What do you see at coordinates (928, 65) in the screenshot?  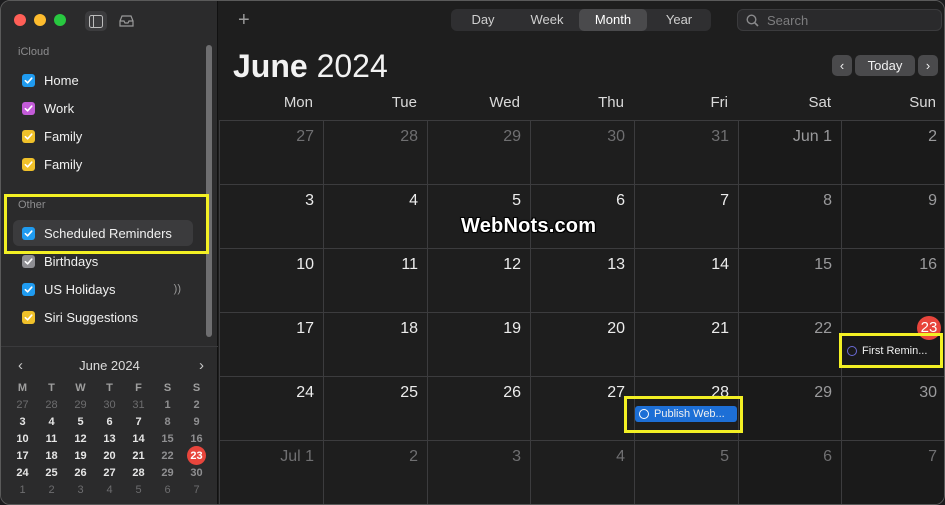 I see `next-month-button: ›` at bounding box center [928, 65].